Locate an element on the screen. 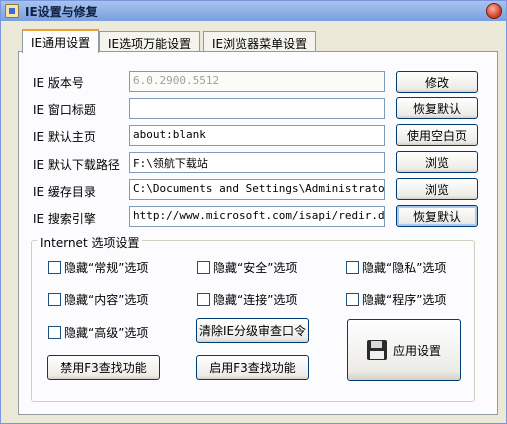 This screenshot has width=507, height=424. download-path-field: F:\领航下载站 is located at coordinates (257, 162).